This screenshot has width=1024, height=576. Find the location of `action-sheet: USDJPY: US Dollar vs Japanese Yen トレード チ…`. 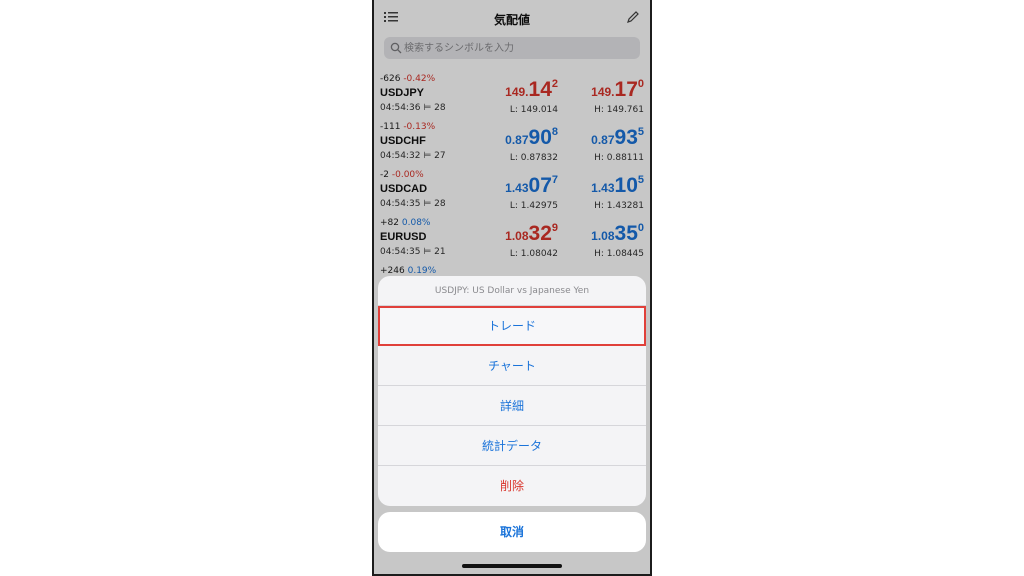

action-sheet: USDJPY: US Dollar vs Japanese Yen トレード チ… is located at coordinates (512, 391).